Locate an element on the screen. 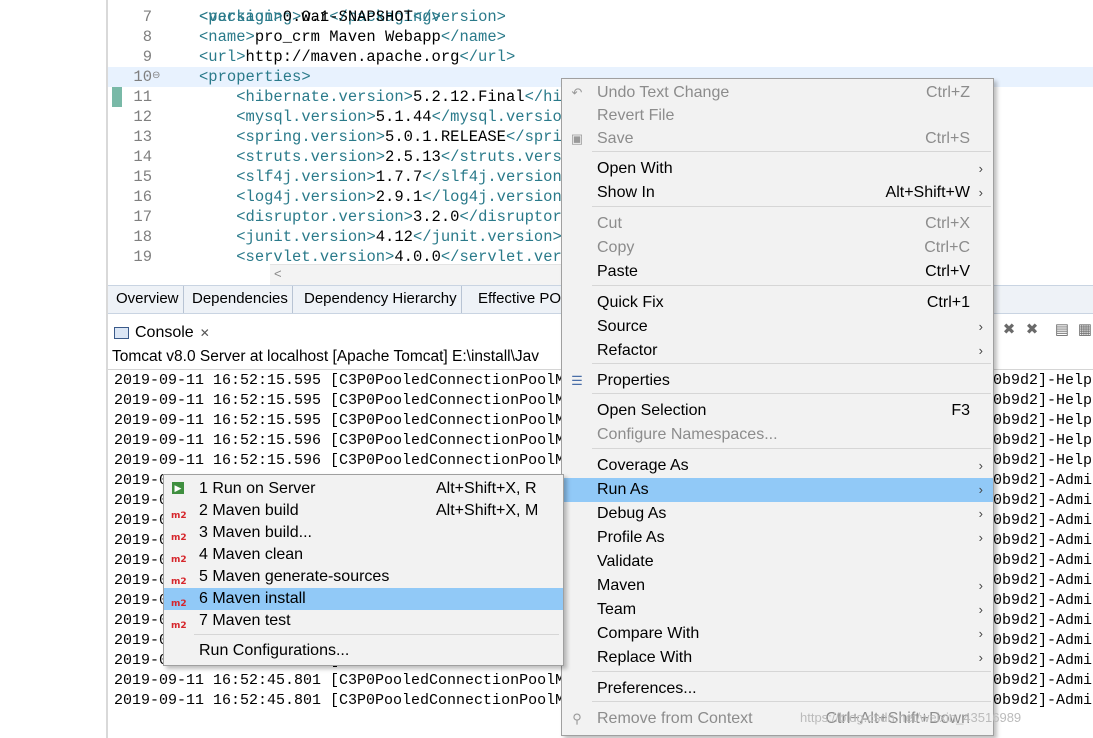 This screenshot has height=738, width=1093. tab-overview: Overview is located at coordinates (148, 299).